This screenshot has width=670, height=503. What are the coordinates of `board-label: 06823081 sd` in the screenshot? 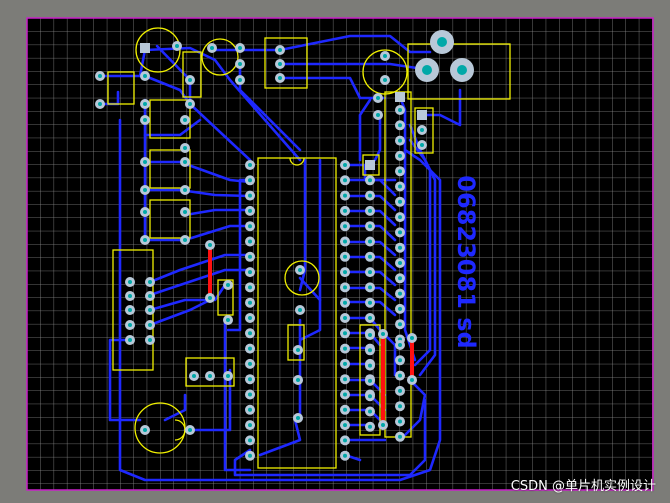 It's located at (466, 261).